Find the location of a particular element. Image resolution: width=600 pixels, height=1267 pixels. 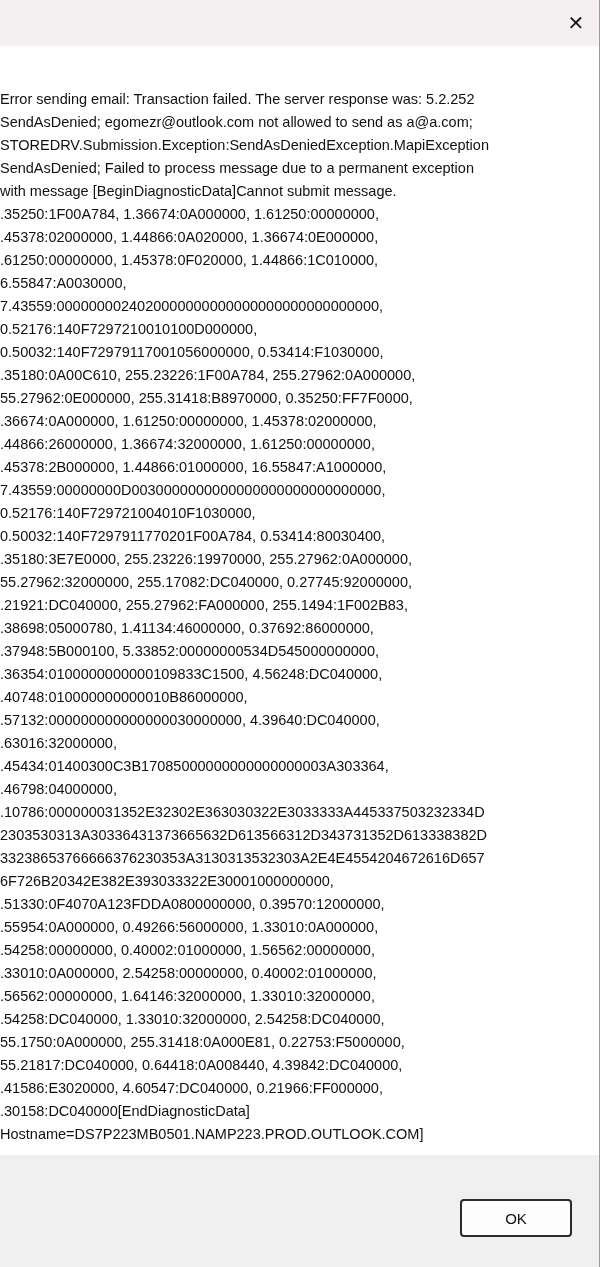

message-line: Error sending email: Transaction failed. The server response was: 5.2.252 is located at coordinates (238, 99).